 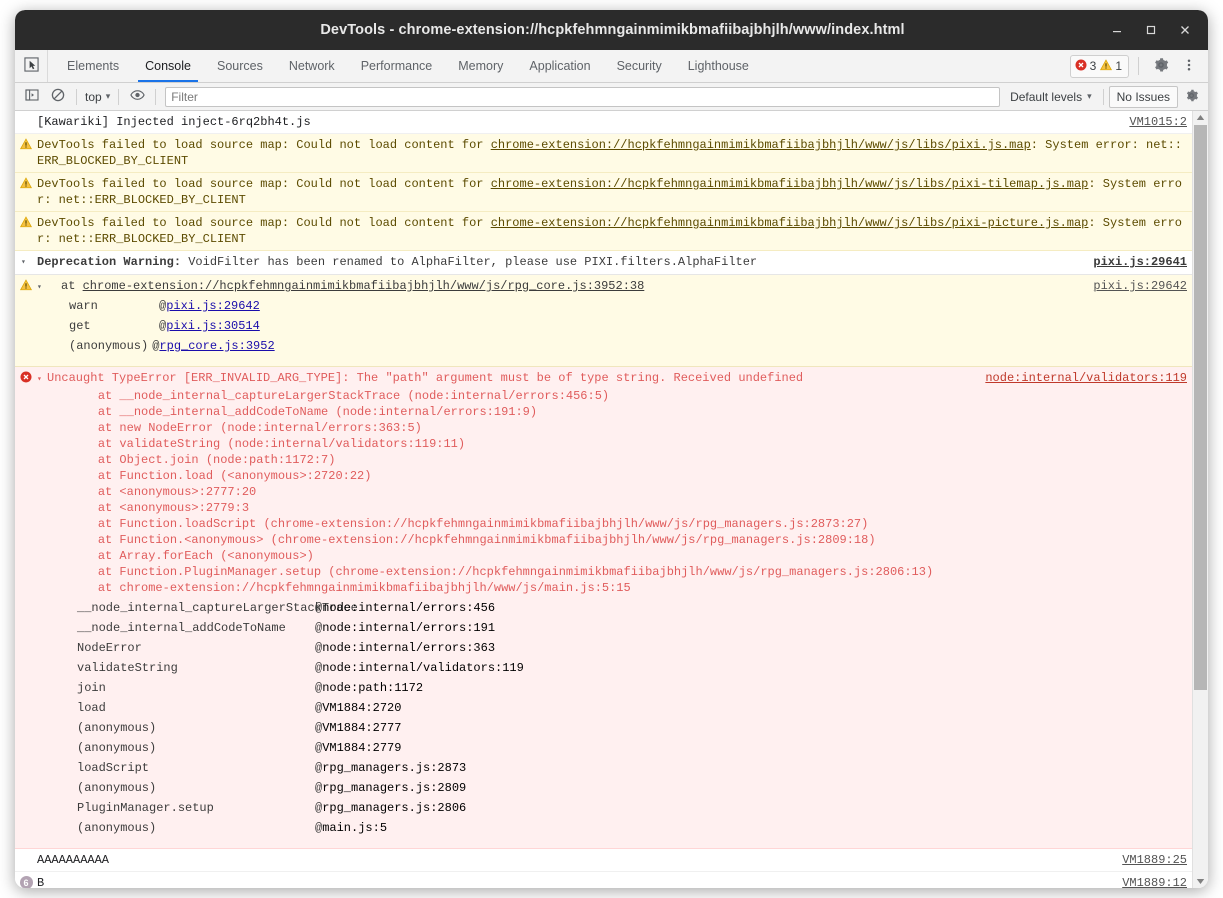 What do you see at coordinates (145, 808) in the screenshot?
I see `frame-function-name: PluginManager.setup` at bounding box center [145, 808].